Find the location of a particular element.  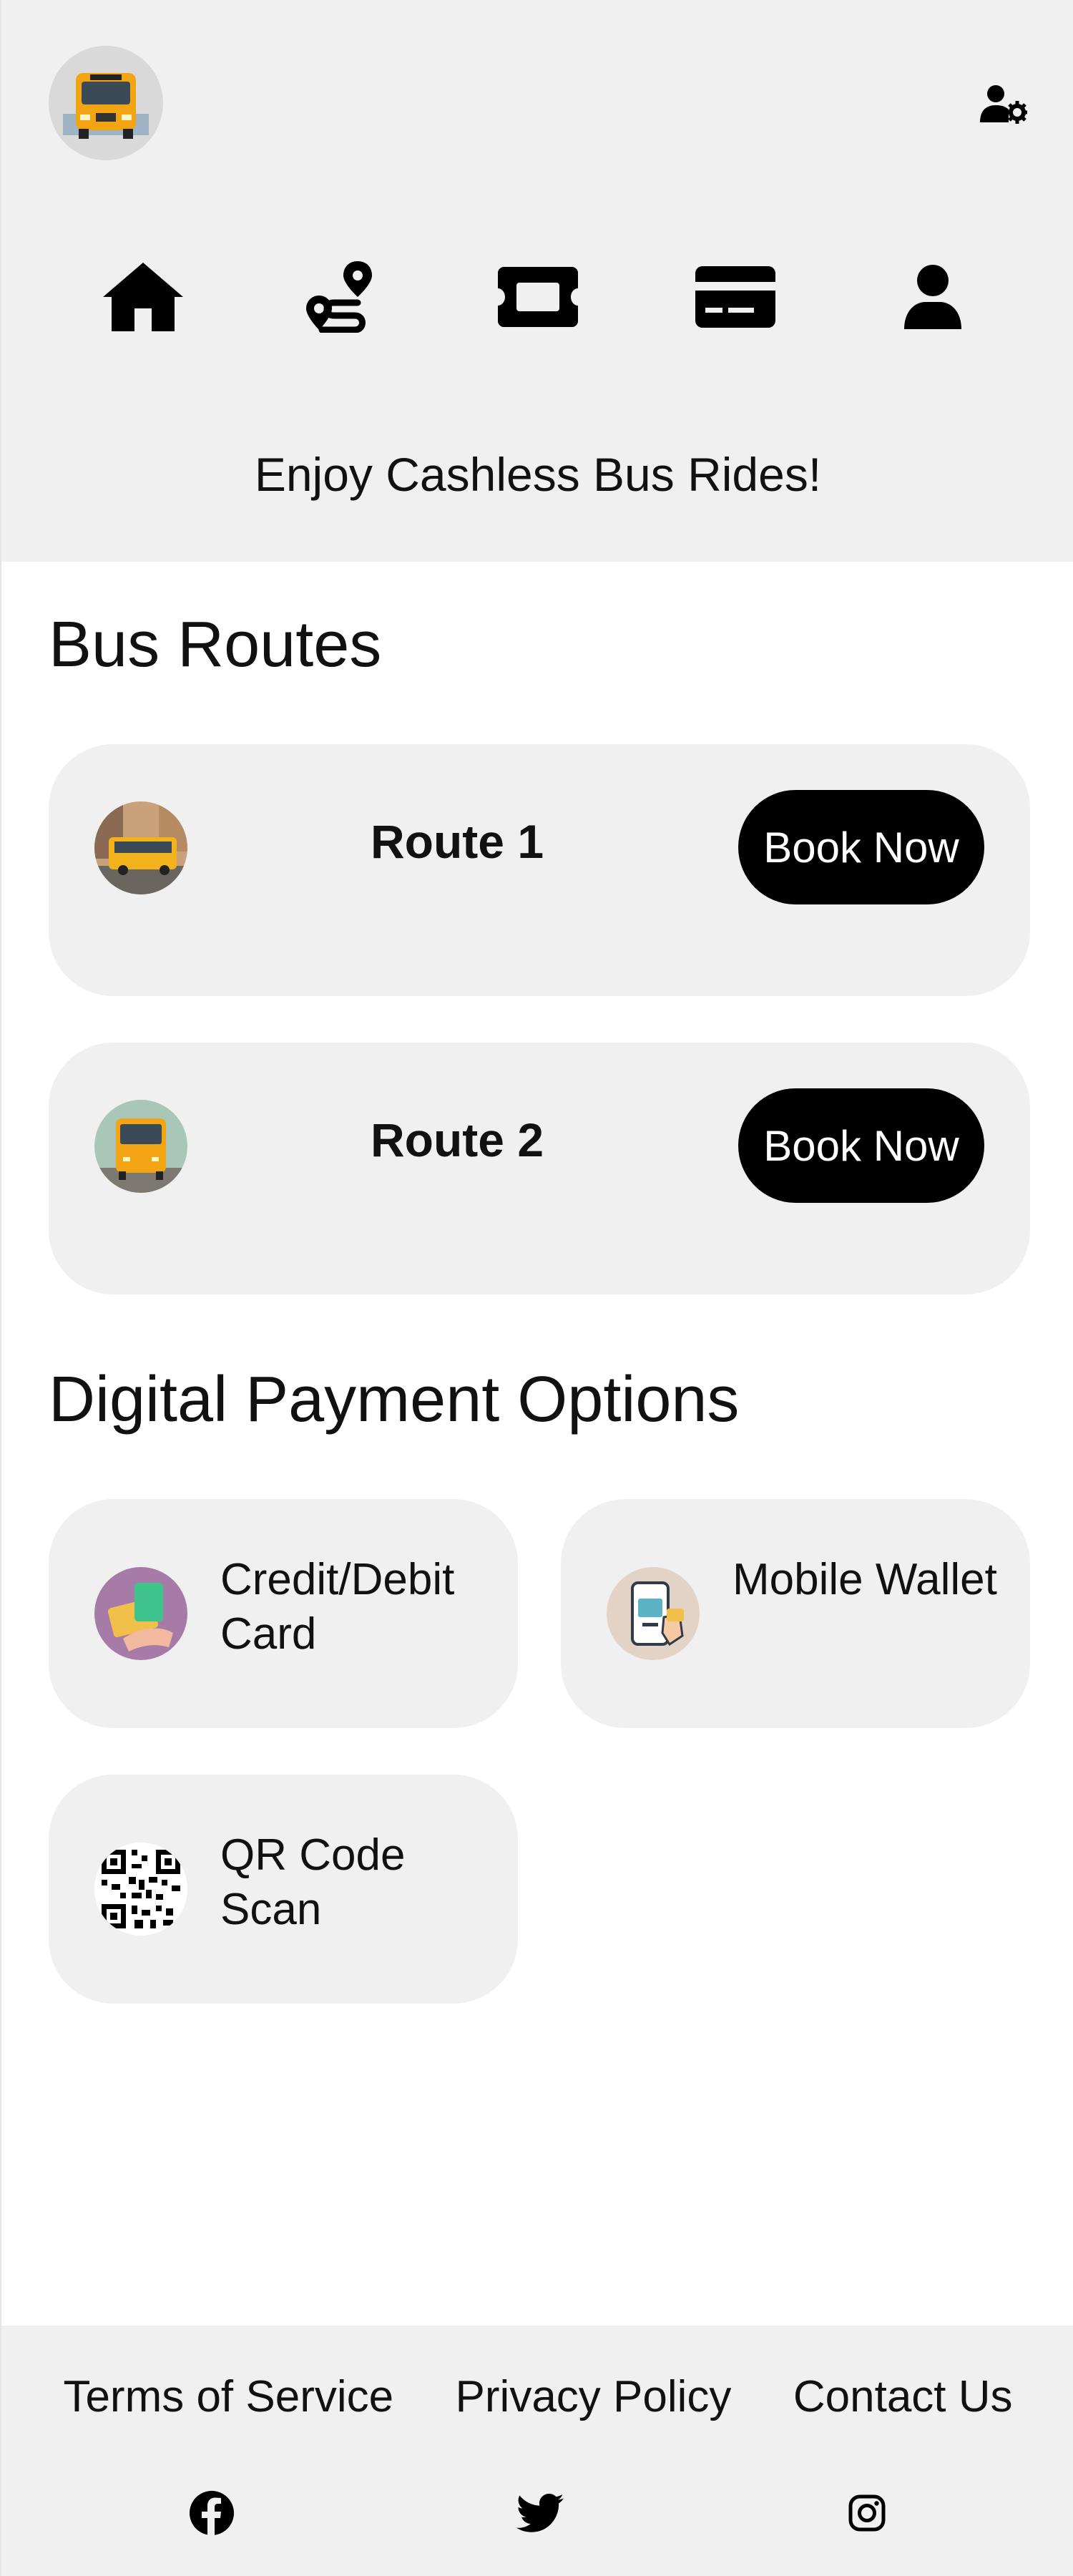

payment-option-label: Credit/Debit Card is located at coordinates (337, 1607).